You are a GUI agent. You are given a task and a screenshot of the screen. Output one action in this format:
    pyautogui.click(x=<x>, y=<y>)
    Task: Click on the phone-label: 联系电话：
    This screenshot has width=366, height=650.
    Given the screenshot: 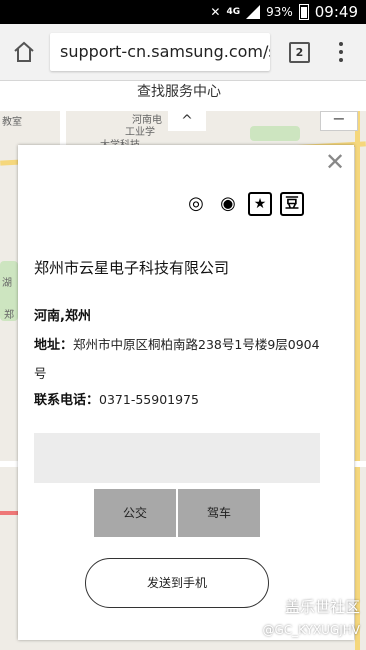 What is the action you would take?
    pyautogui.click(x=67, y=400)
    